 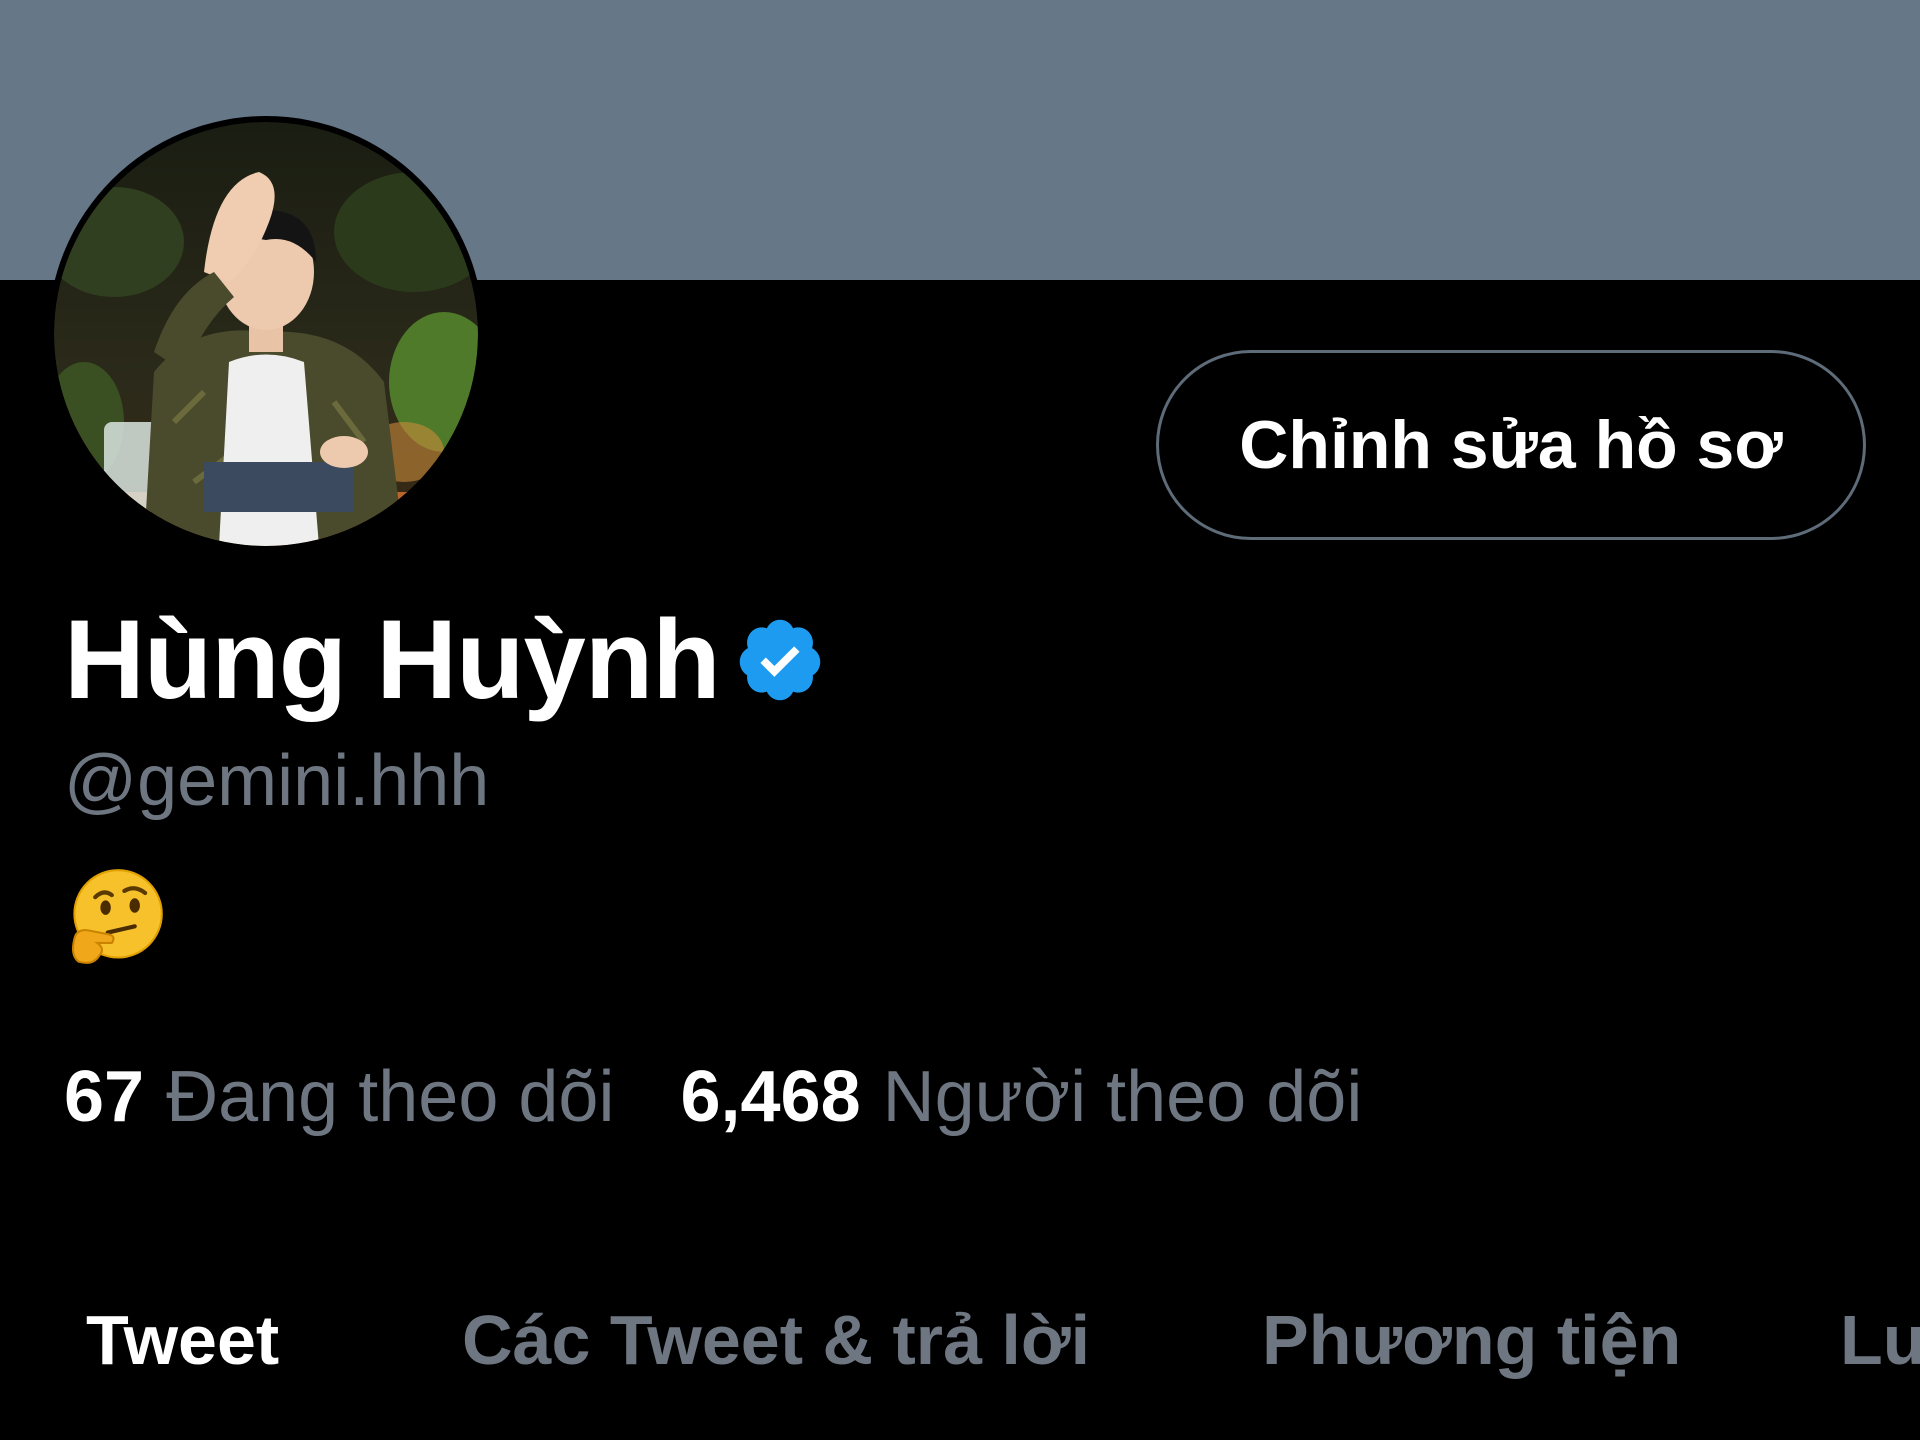 I want to click on profile-tabs: Tweet Các Tweet & trả lời Phương tiện Lu, so click(x=960, y=1355).